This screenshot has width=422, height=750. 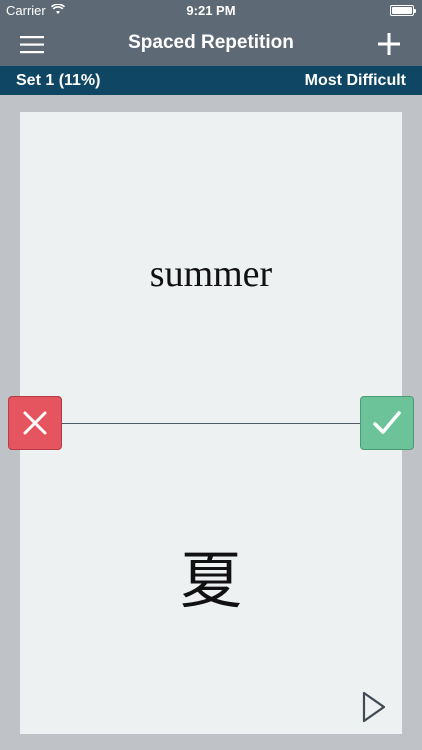 What do you see at coordinates (210, 580) in the screenshot?
I see `card-back-text: 夏` at bounding box center [210, 580].